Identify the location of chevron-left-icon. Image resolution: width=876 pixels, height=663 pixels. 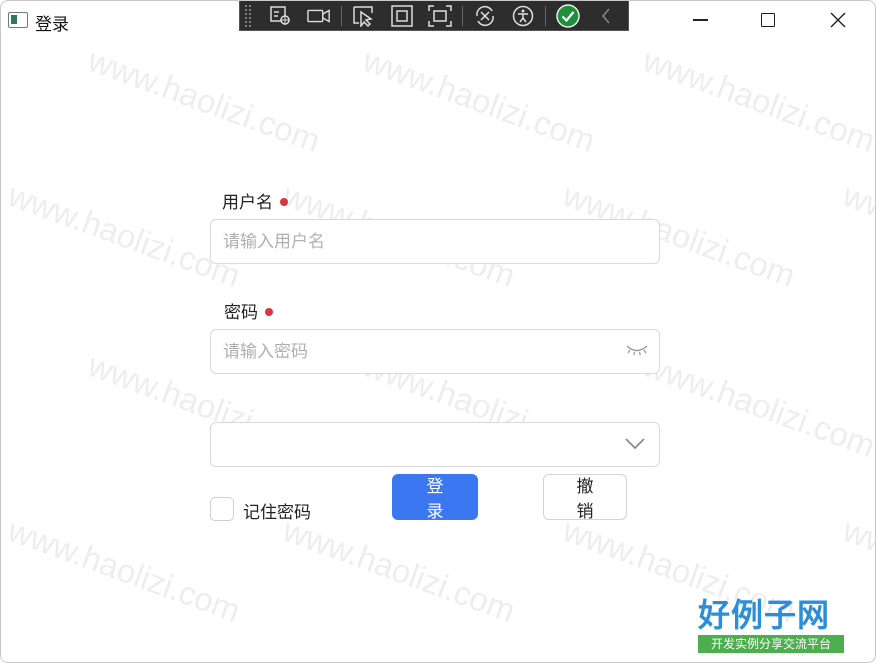
(606, 16).